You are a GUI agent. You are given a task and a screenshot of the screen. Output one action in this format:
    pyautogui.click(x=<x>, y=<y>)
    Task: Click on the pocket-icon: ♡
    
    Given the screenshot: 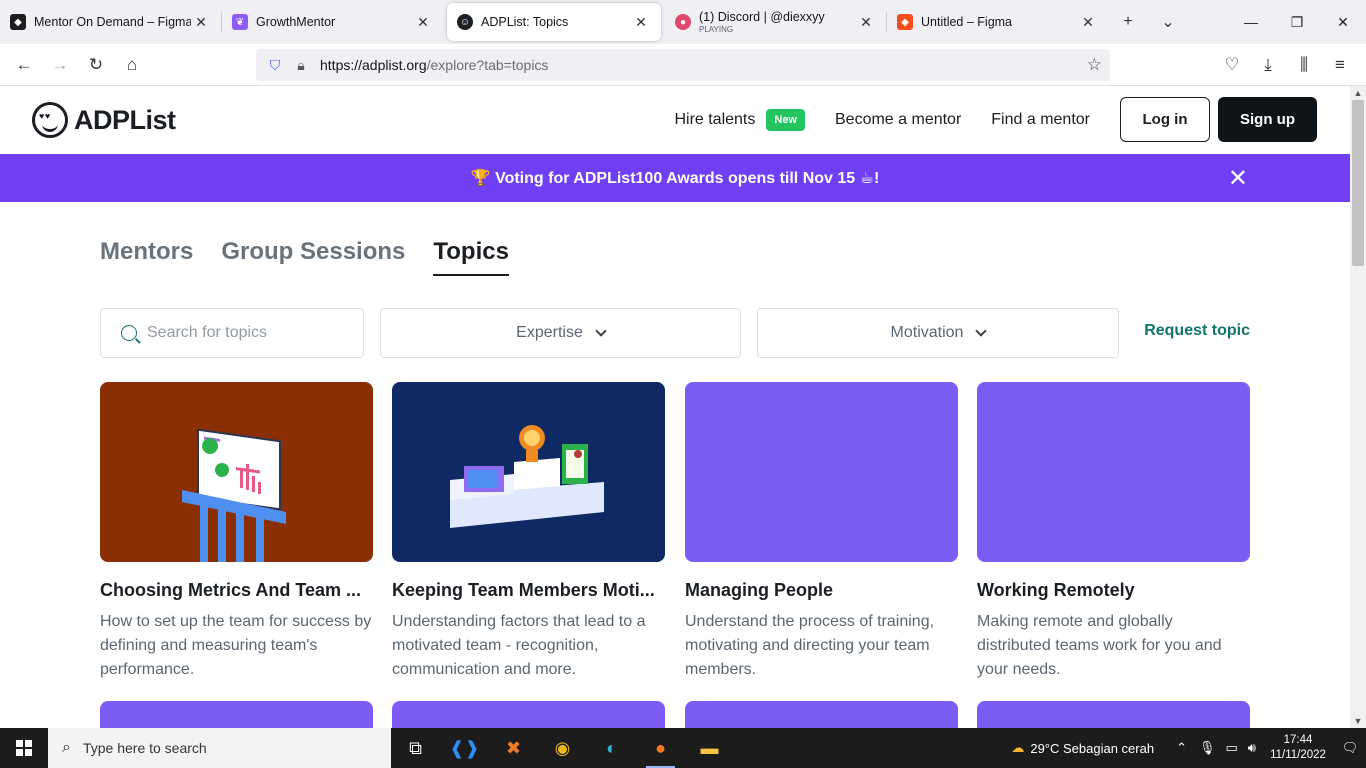 What is the action you would take?
    pyautogui.click(x=1232, y=65)
    